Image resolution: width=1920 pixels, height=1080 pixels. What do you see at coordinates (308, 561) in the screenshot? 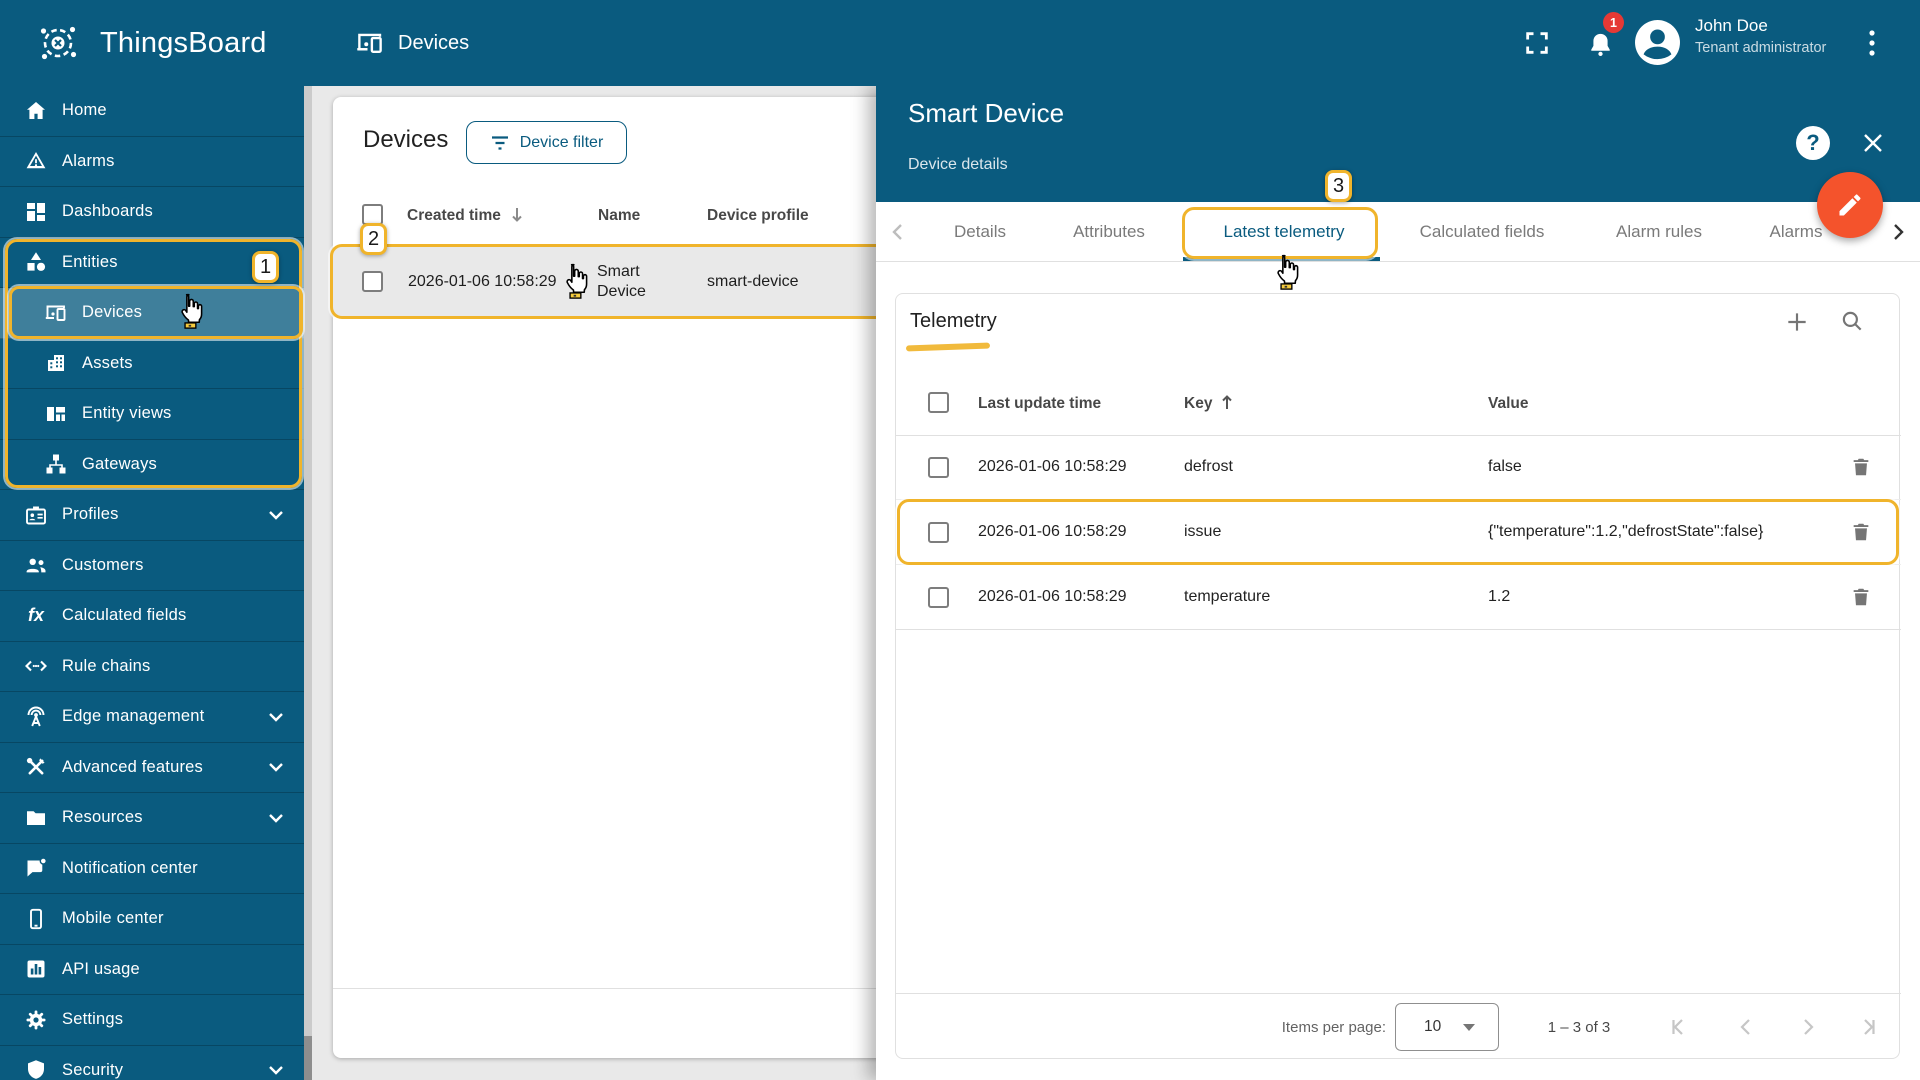
I see `sidebar-scrollbar-thumb` at bounding box center [308, 561].